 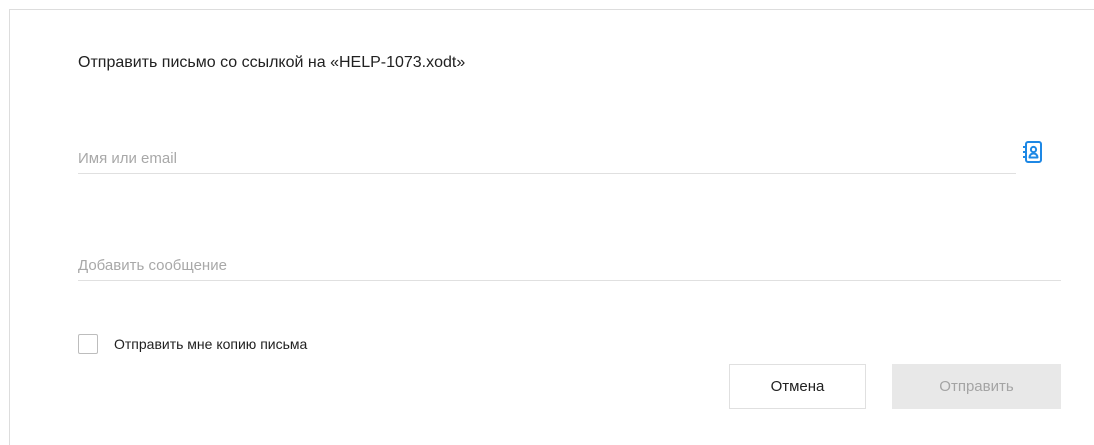 I want to click on send-copy-checkbox, so click(x=88, y=344).